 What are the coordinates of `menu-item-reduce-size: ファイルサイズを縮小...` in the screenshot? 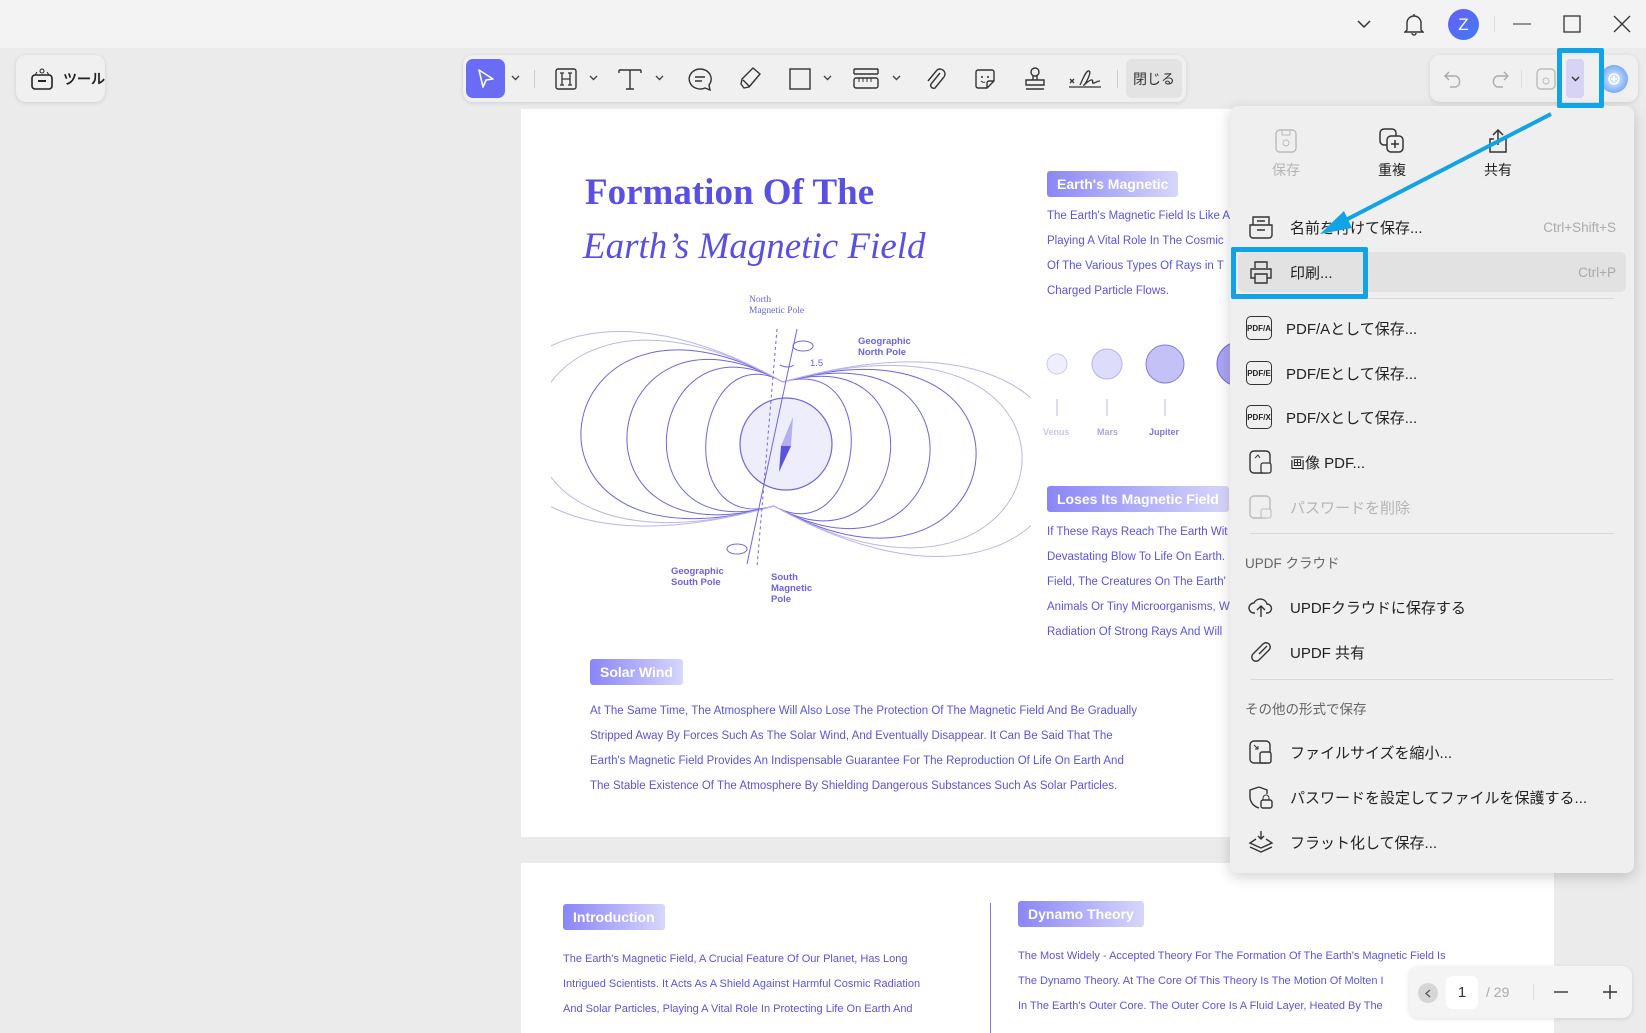 It's located at (1432, 752).